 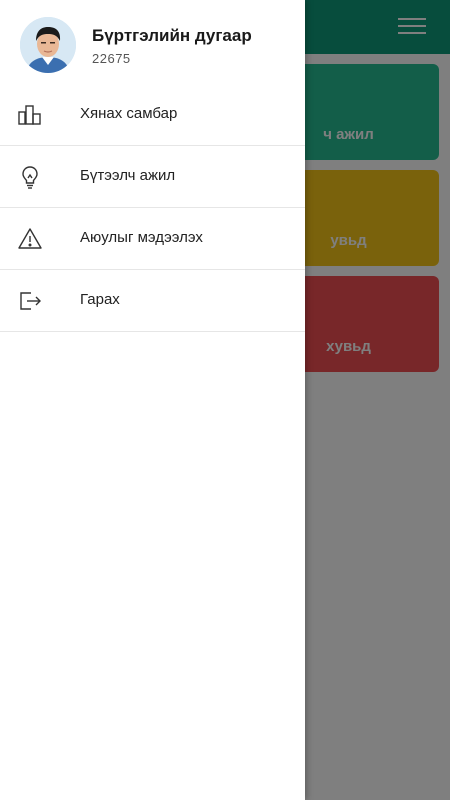 I want to click on warning-icon, so click(x=30, y=239).